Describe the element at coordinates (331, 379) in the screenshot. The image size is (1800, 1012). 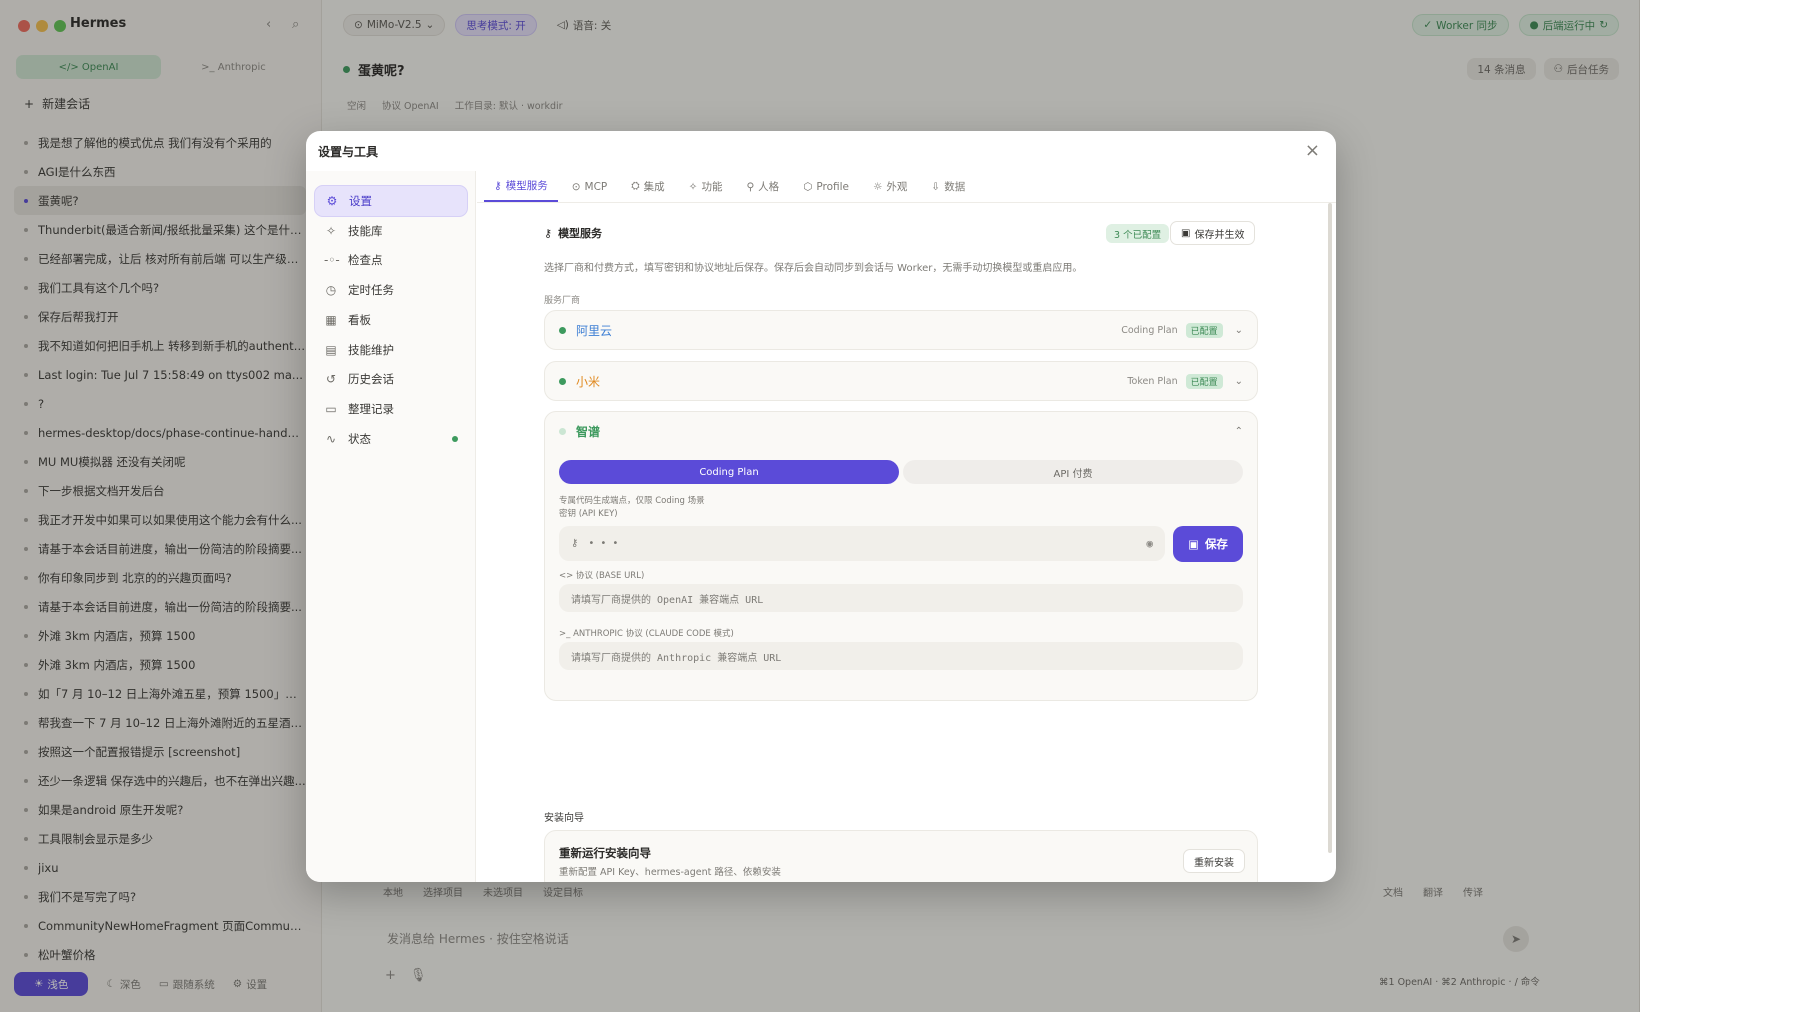
I see `history-icon: ↺` at that location.